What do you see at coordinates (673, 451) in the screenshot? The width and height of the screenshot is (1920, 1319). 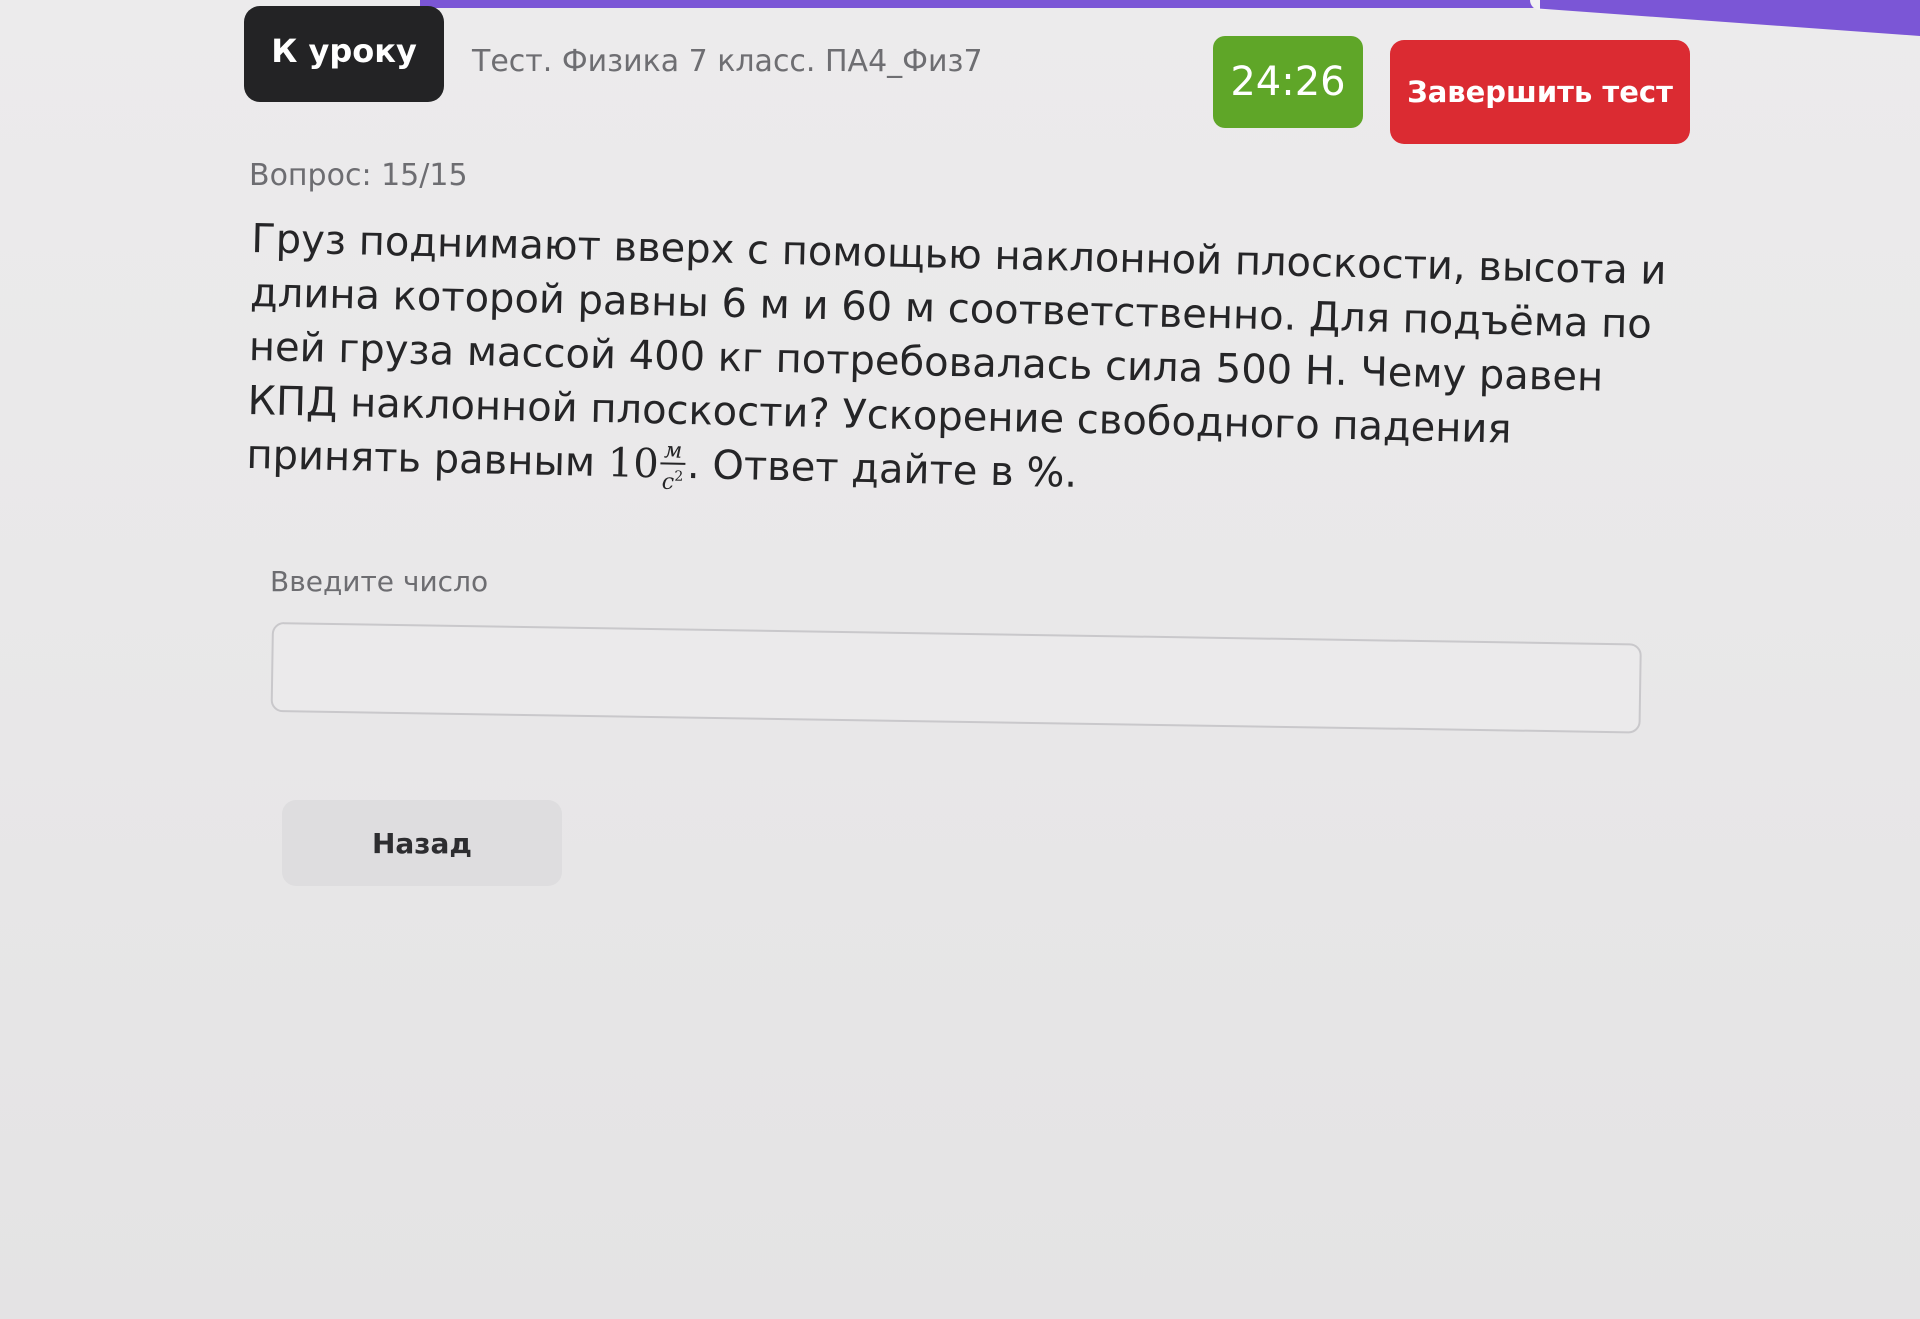 I see `gravity-unit-numerator: м` at bounding box center [673, 451].